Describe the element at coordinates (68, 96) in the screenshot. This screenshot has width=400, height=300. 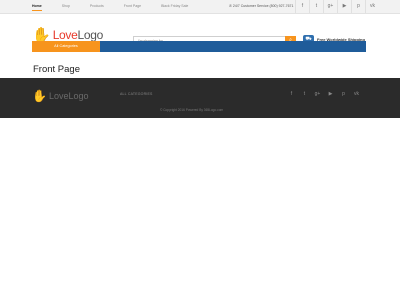
I see `footer-logo-text: LoveLogo` at that location.